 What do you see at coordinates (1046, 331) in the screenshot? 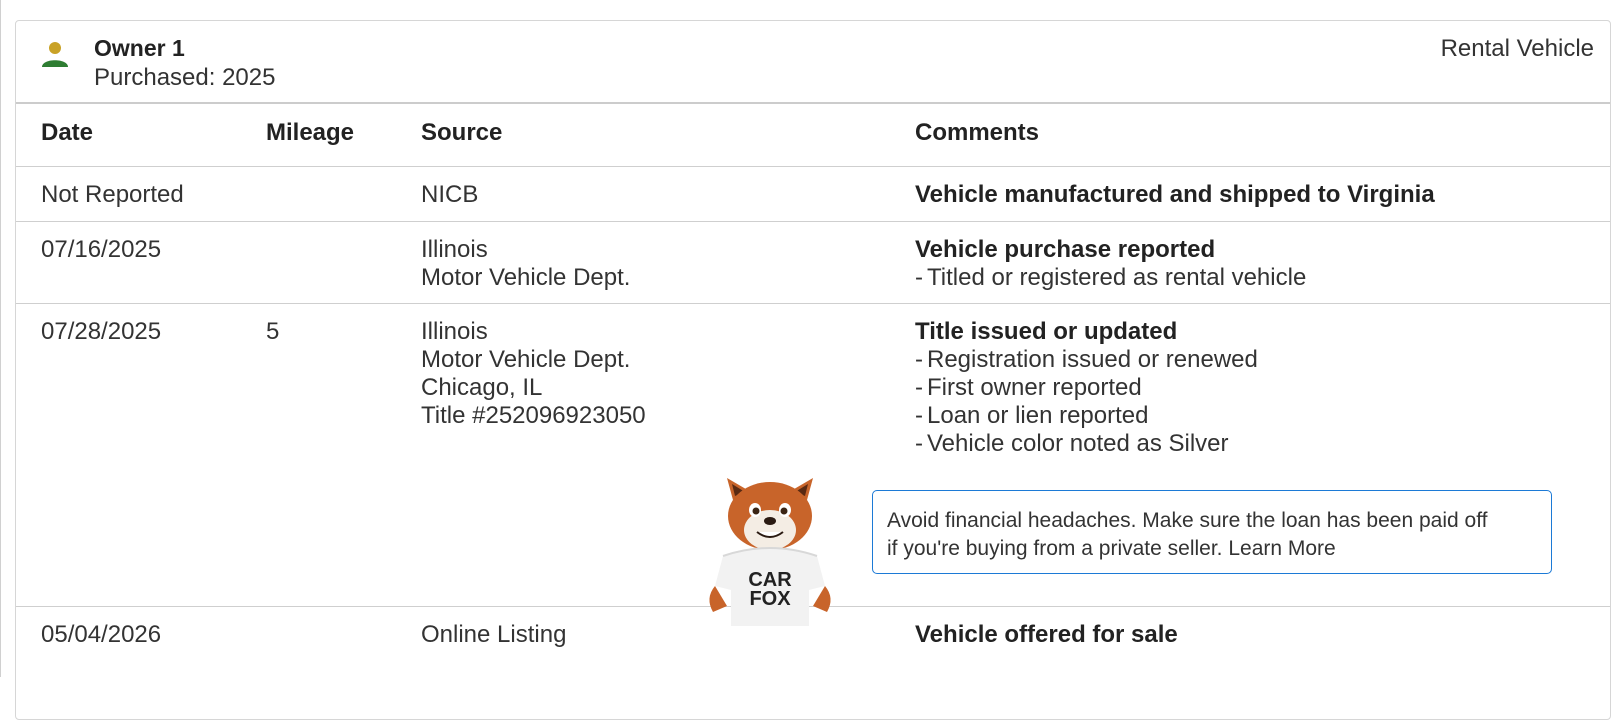
I see `comment-title: Title issued or updated` at bounding box center [1046, 331].